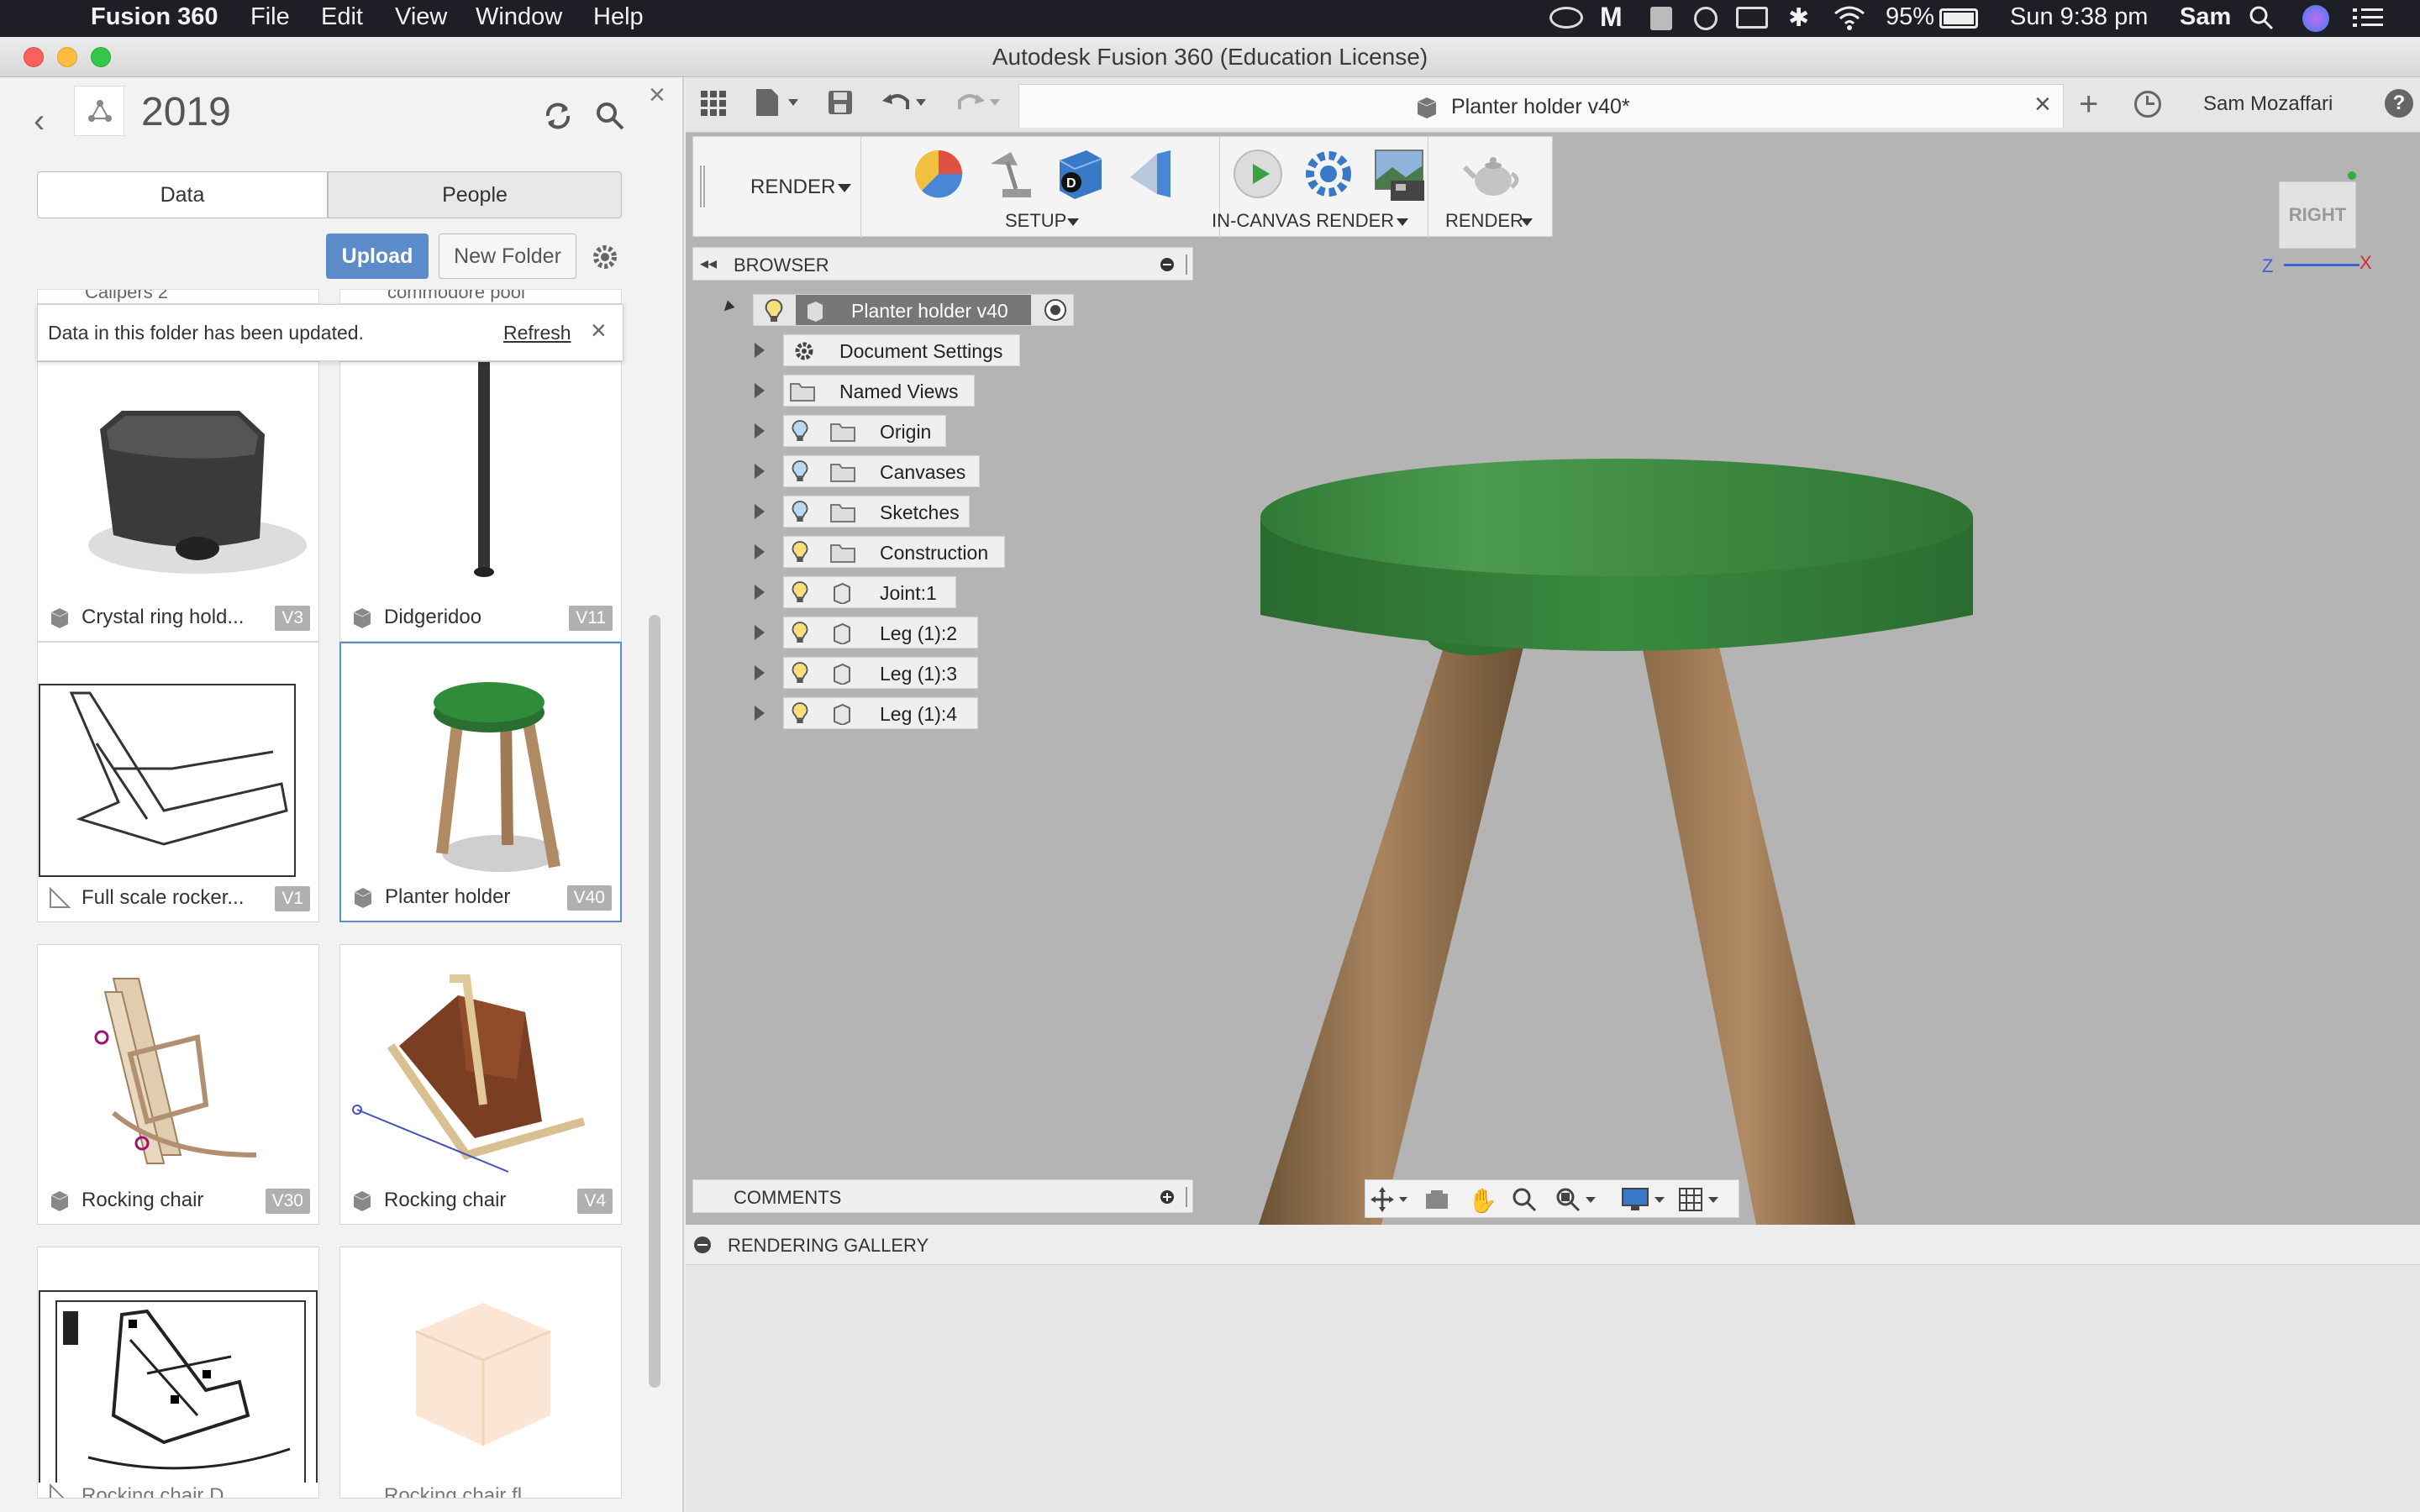  What do you see at coordinates (610, 118) in the screenshot?
I see `search-icon` at bounding box center [610, 118].